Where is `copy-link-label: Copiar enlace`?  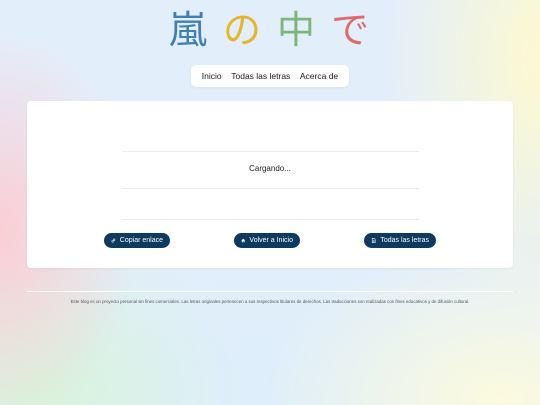 copy-link-label: Copiar enlace is located at coordinates (141, 240).